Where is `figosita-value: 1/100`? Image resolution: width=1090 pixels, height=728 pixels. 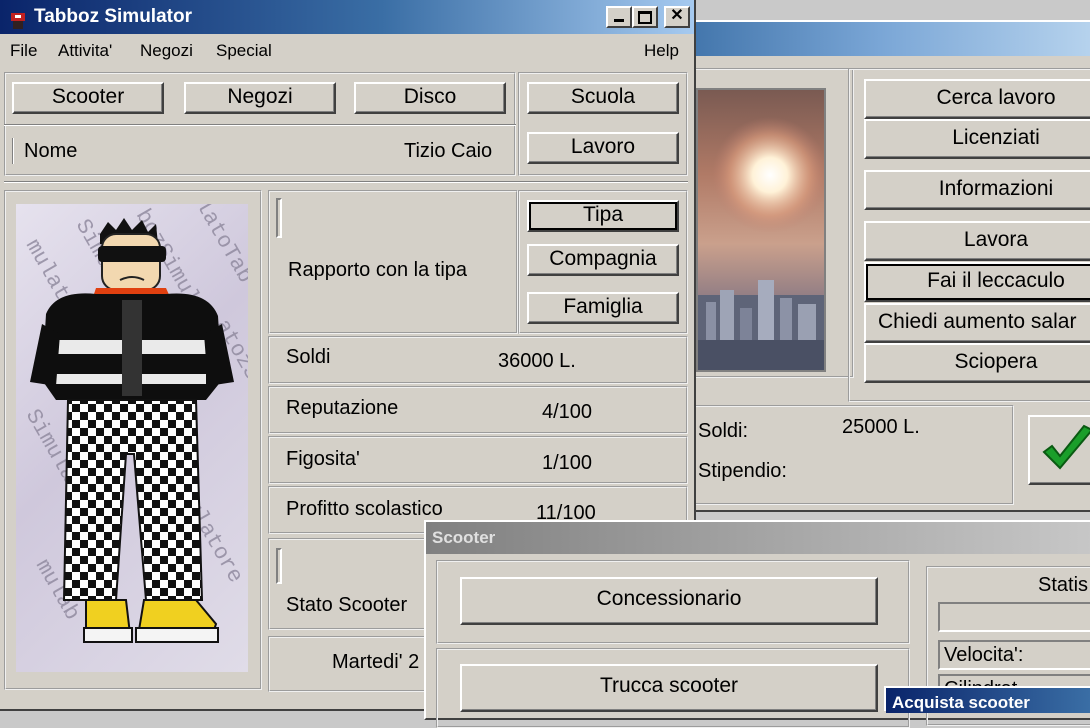
figosita-value: 1/100 is located at coordinates (567, 463).